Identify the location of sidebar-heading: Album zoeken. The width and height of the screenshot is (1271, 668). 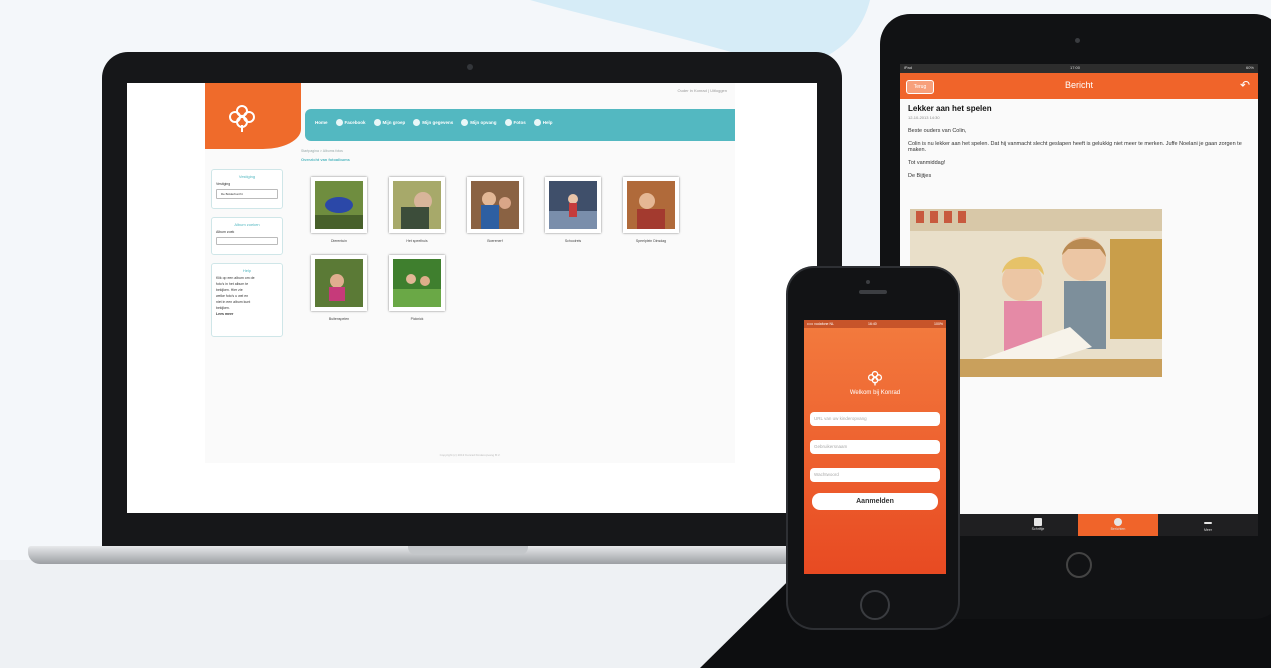
(247, 224).